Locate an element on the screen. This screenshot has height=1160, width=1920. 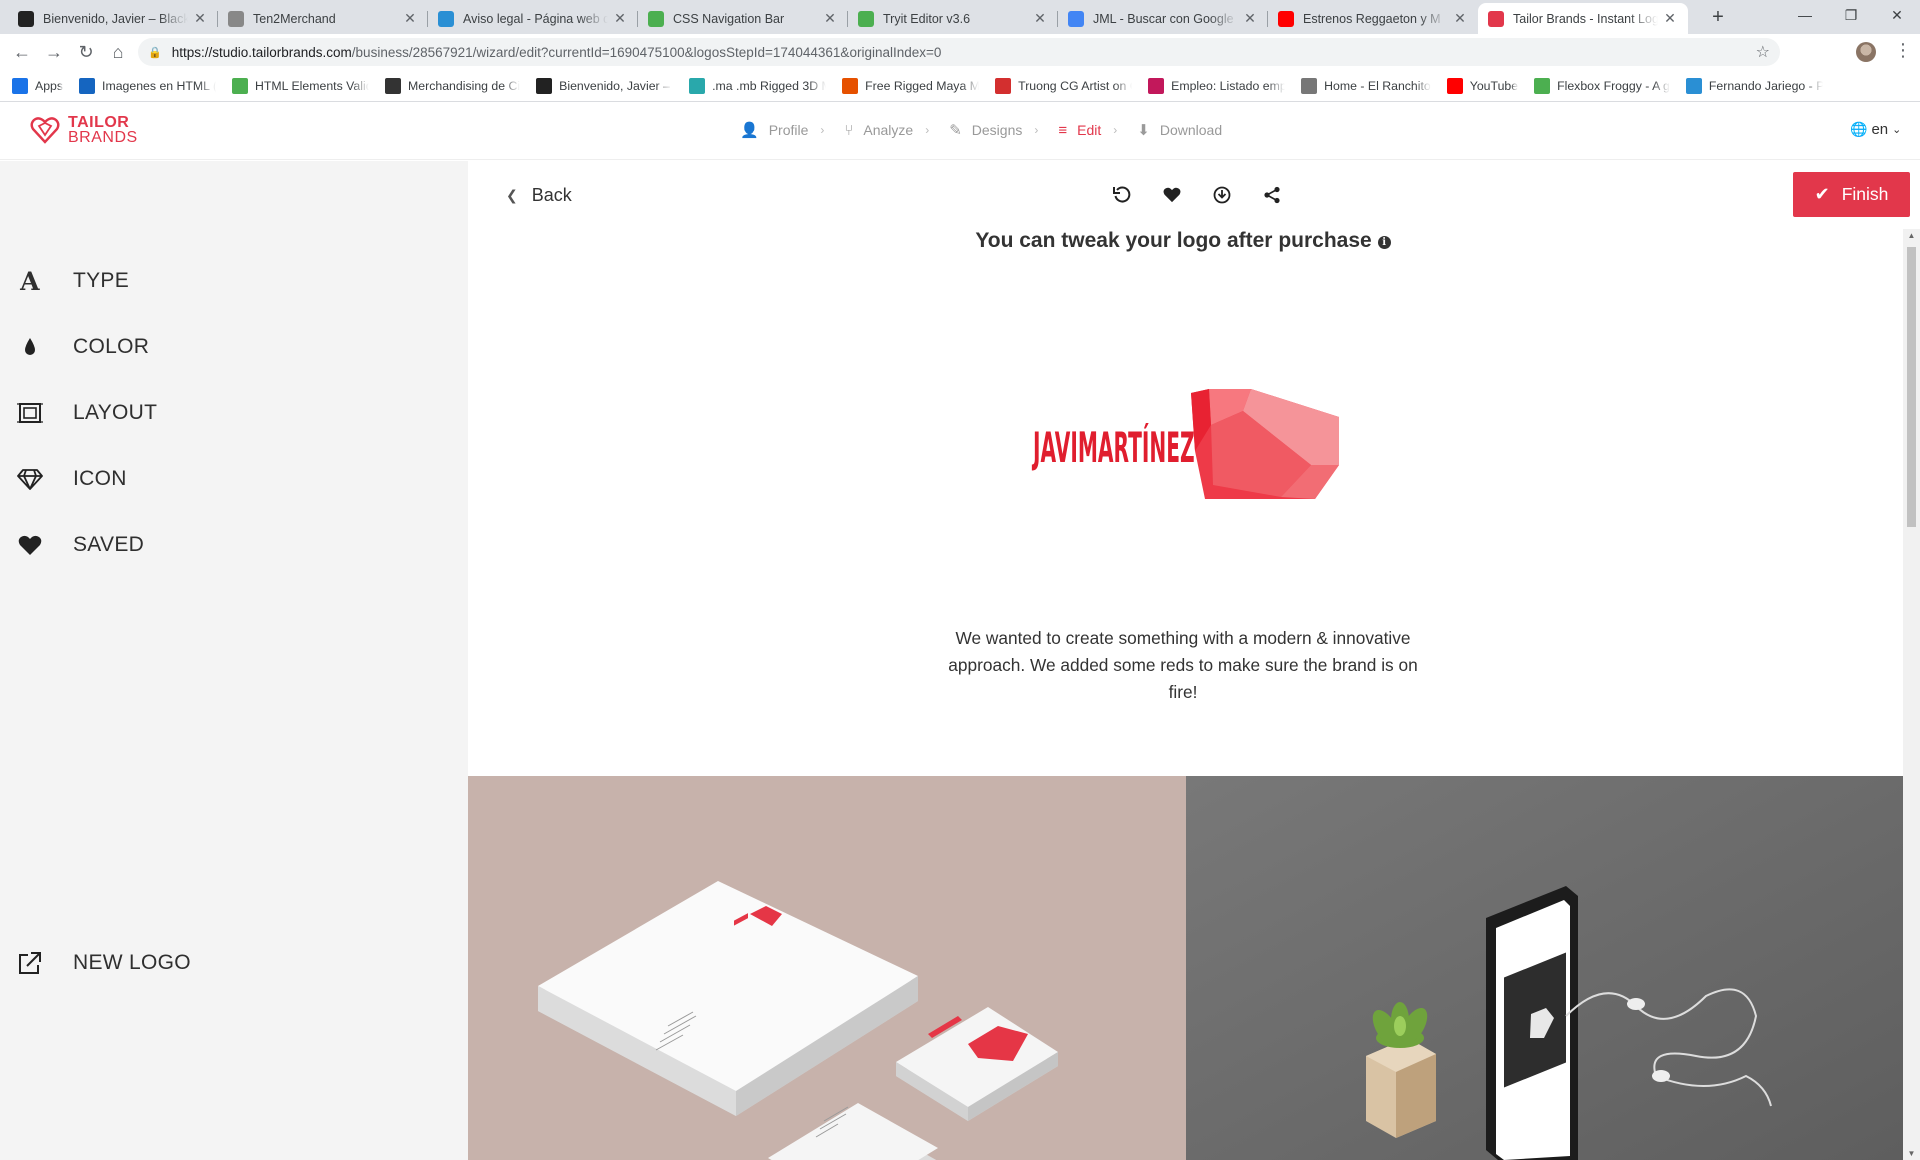
editor-toolbar is located at coordinates (1210, 195).